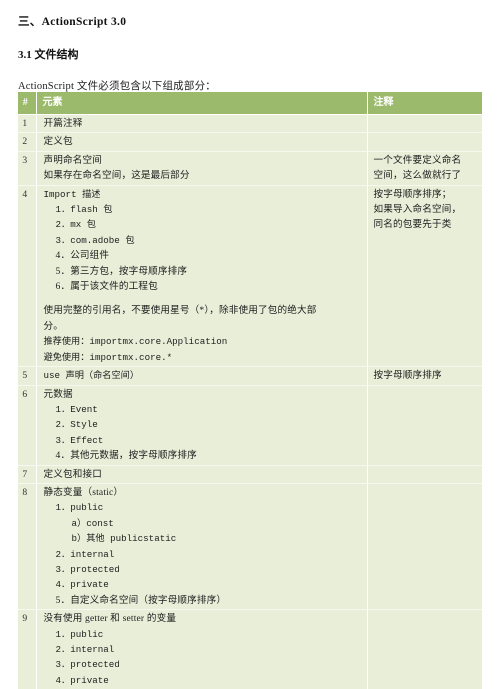 Image resolution: width=500 pixels, height=689 pixels. What do you see at coordinates (202, 194) in the screenshot?
I see `element-line: Import 描述` at bounding box center [202, 194].